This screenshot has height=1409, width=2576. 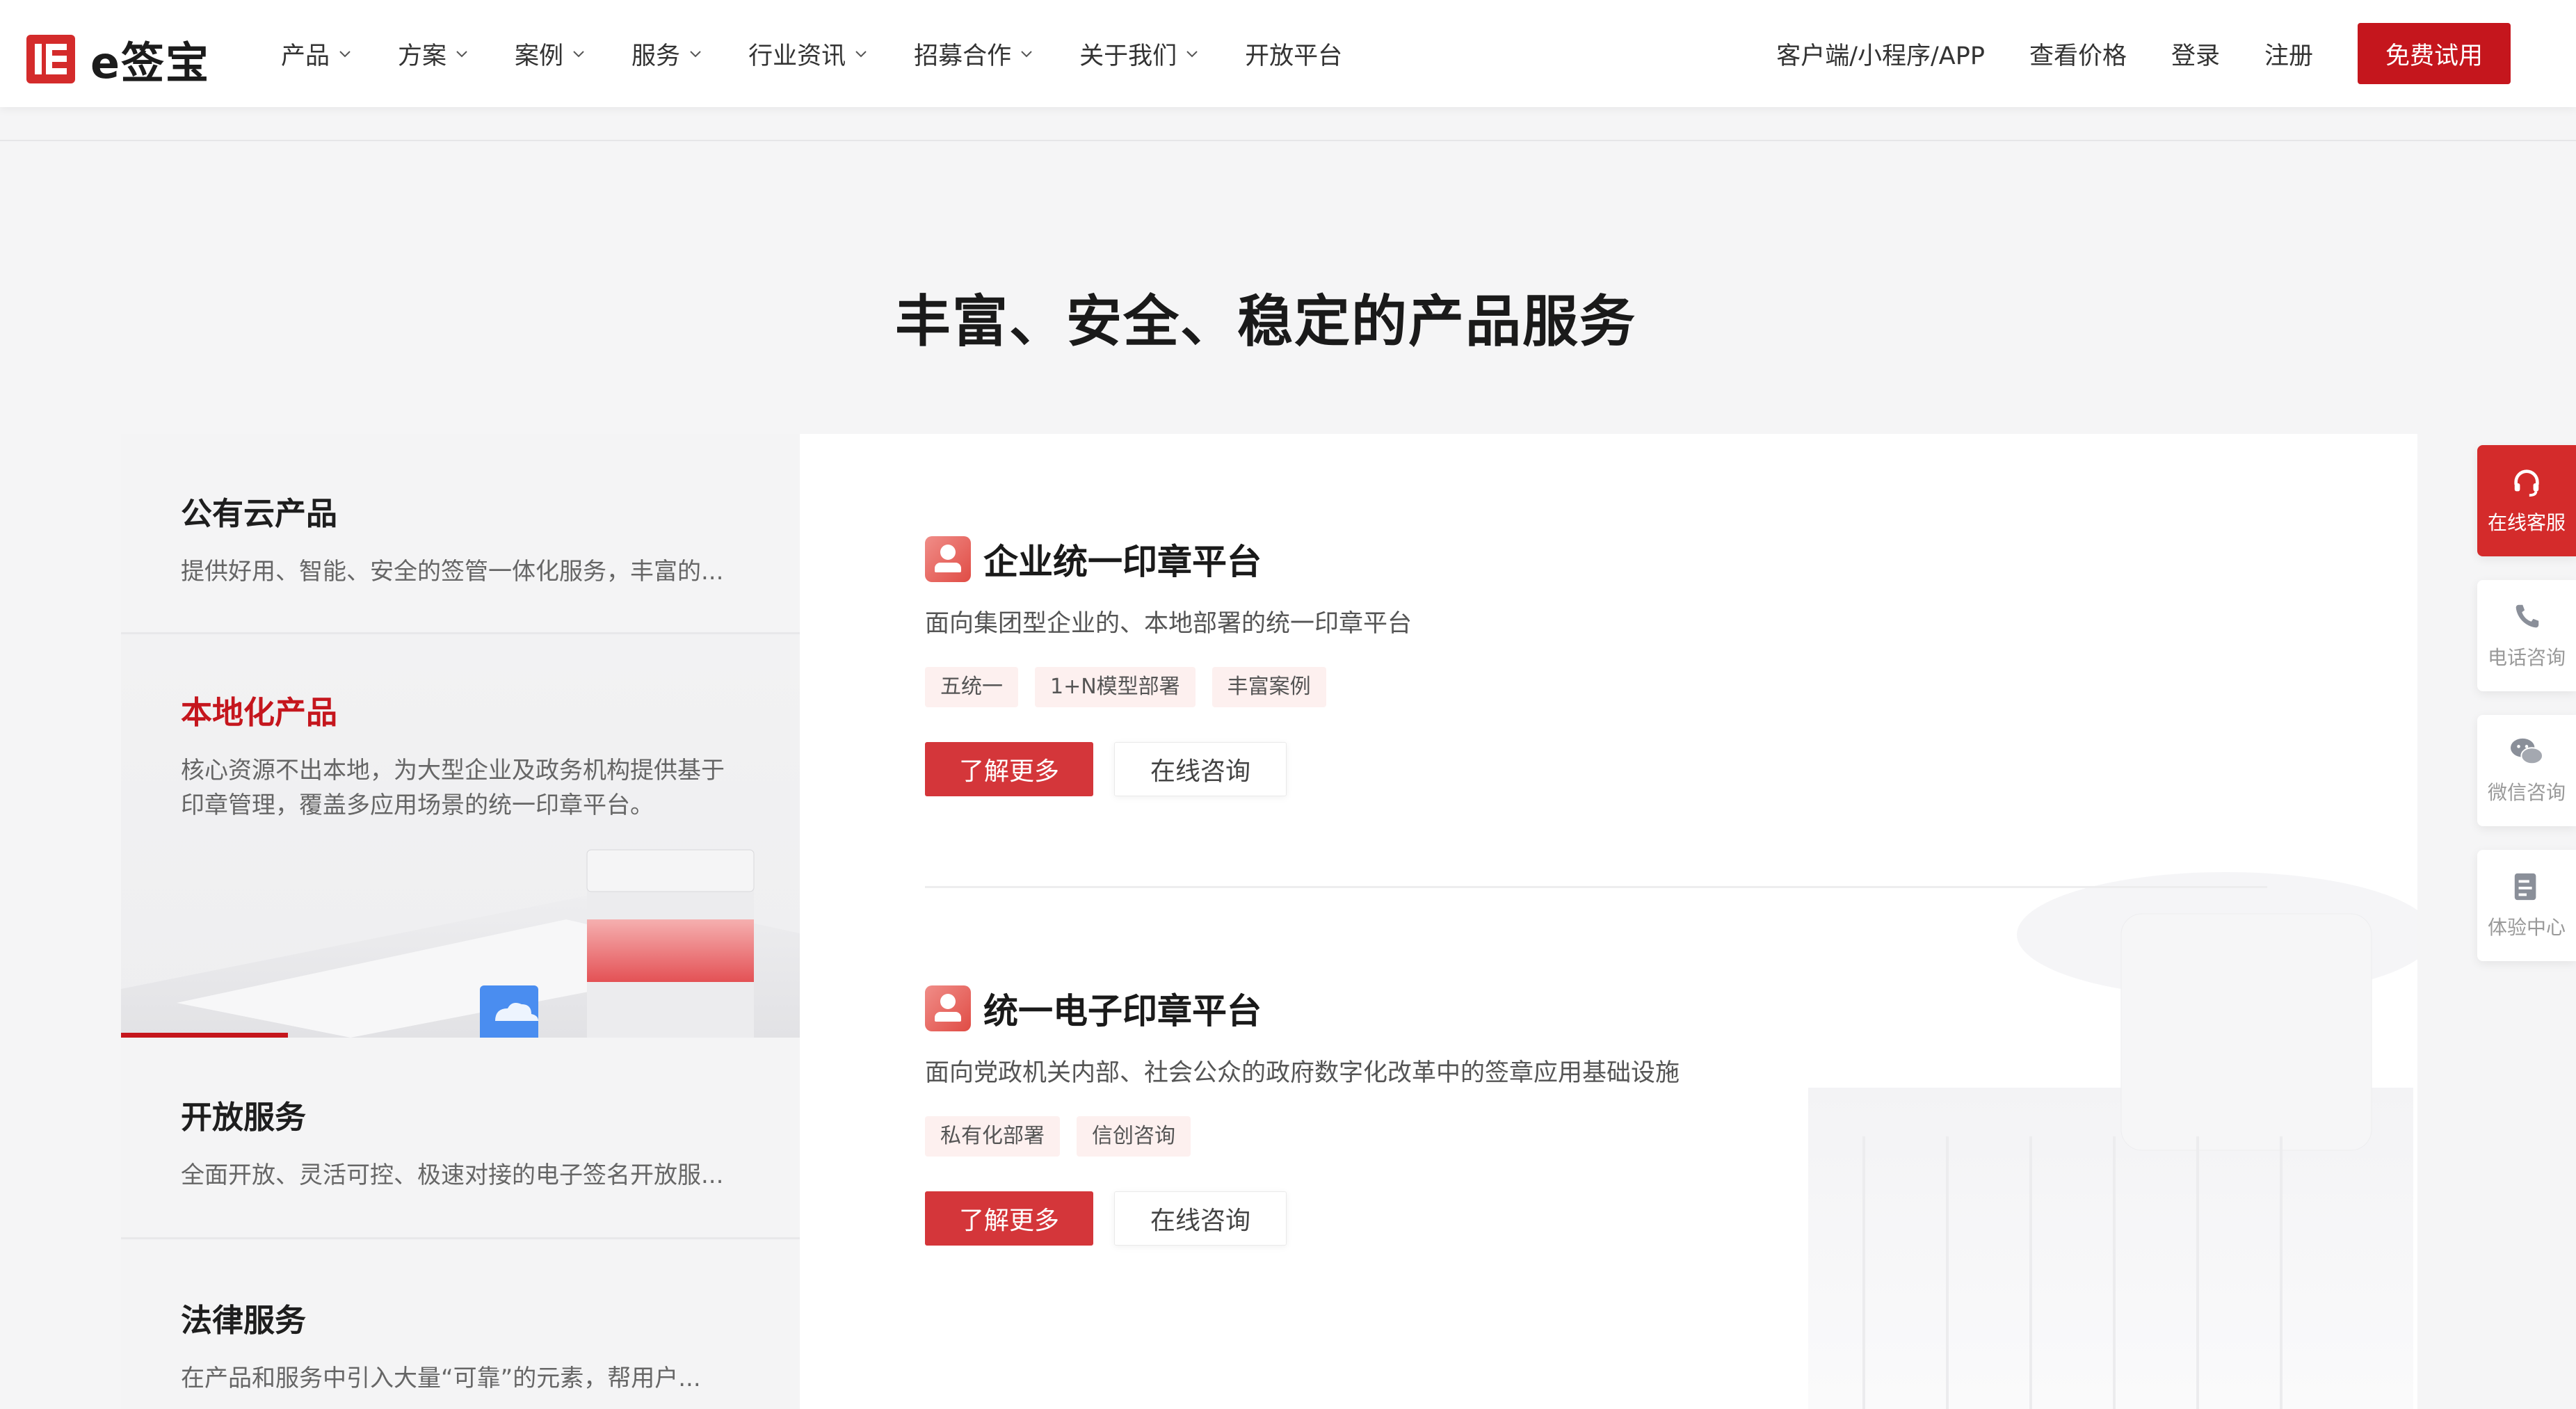 What do you see at coordinates (1880, 54) in the screenshot?
I see `client-apps-link: 客户端/小程序/APP` at bounding box center [1880, 54].